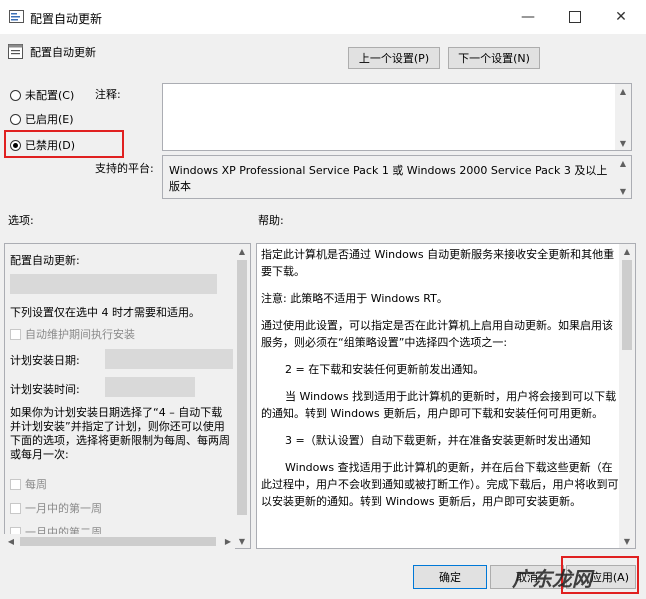 Image resolution: width=646 pixels, height=599 pixels. Describe the element at coordinates (15, 484) in the screenshot. I see `weekly-checkbox` at that location.